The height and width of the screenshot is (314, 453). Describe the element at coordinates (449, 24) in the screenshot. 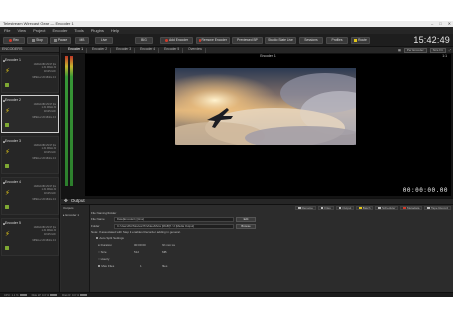

I see `close-icon: ✕` at that location.